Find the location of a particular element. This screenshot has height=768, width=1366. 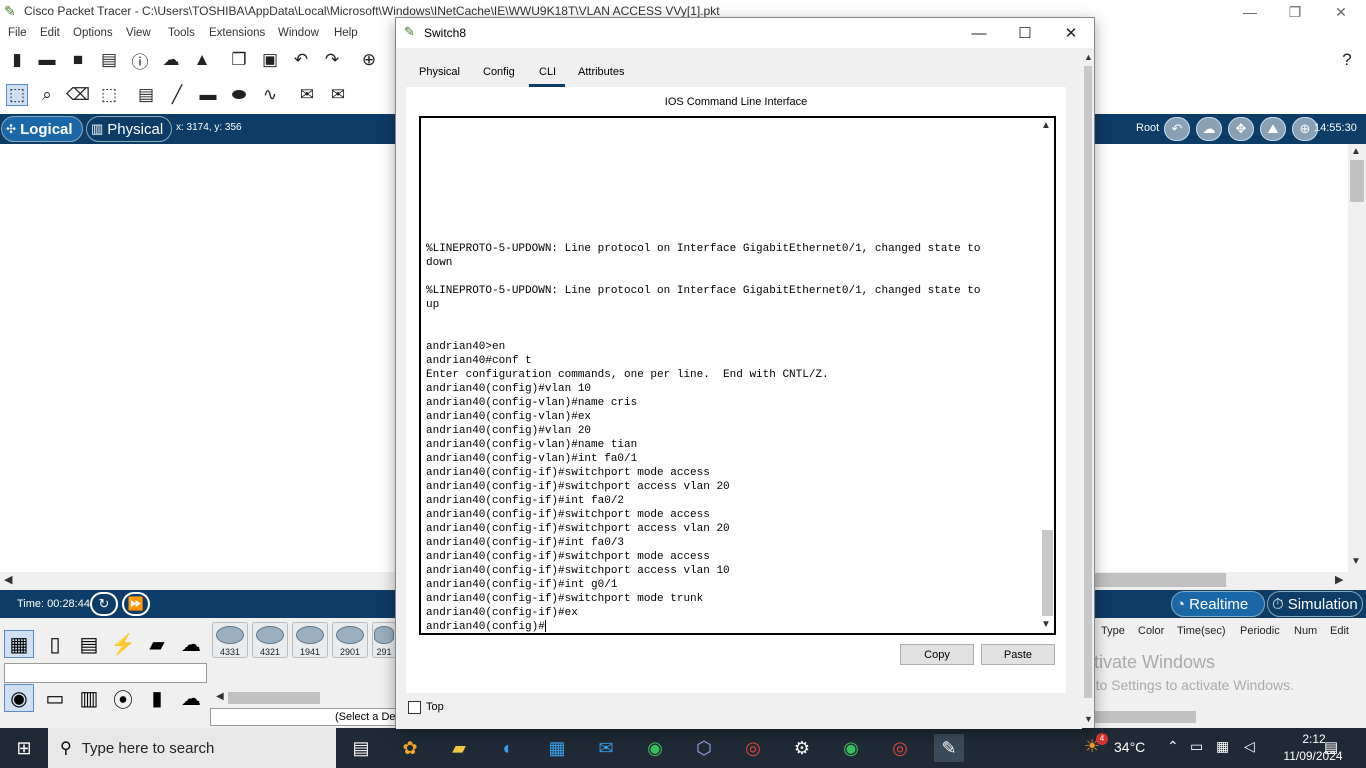

draw-line-icon: ╱ is located at coordinates (177, 95).